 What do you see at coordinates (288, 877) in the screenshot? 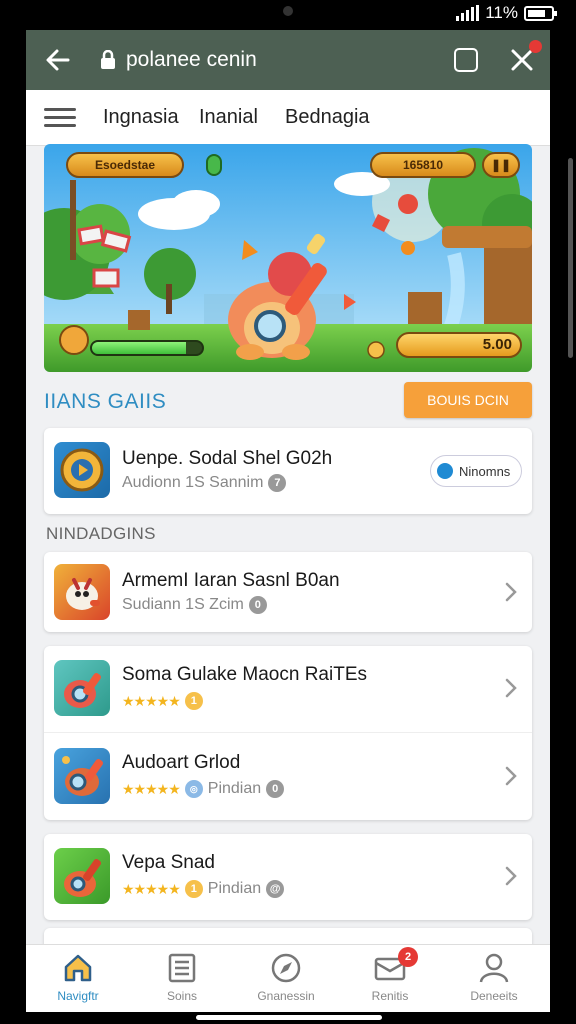
I see `game-list-item: Vepa Snad ★★★★★ 1 Pindian @` at bounding box center [288, 877].